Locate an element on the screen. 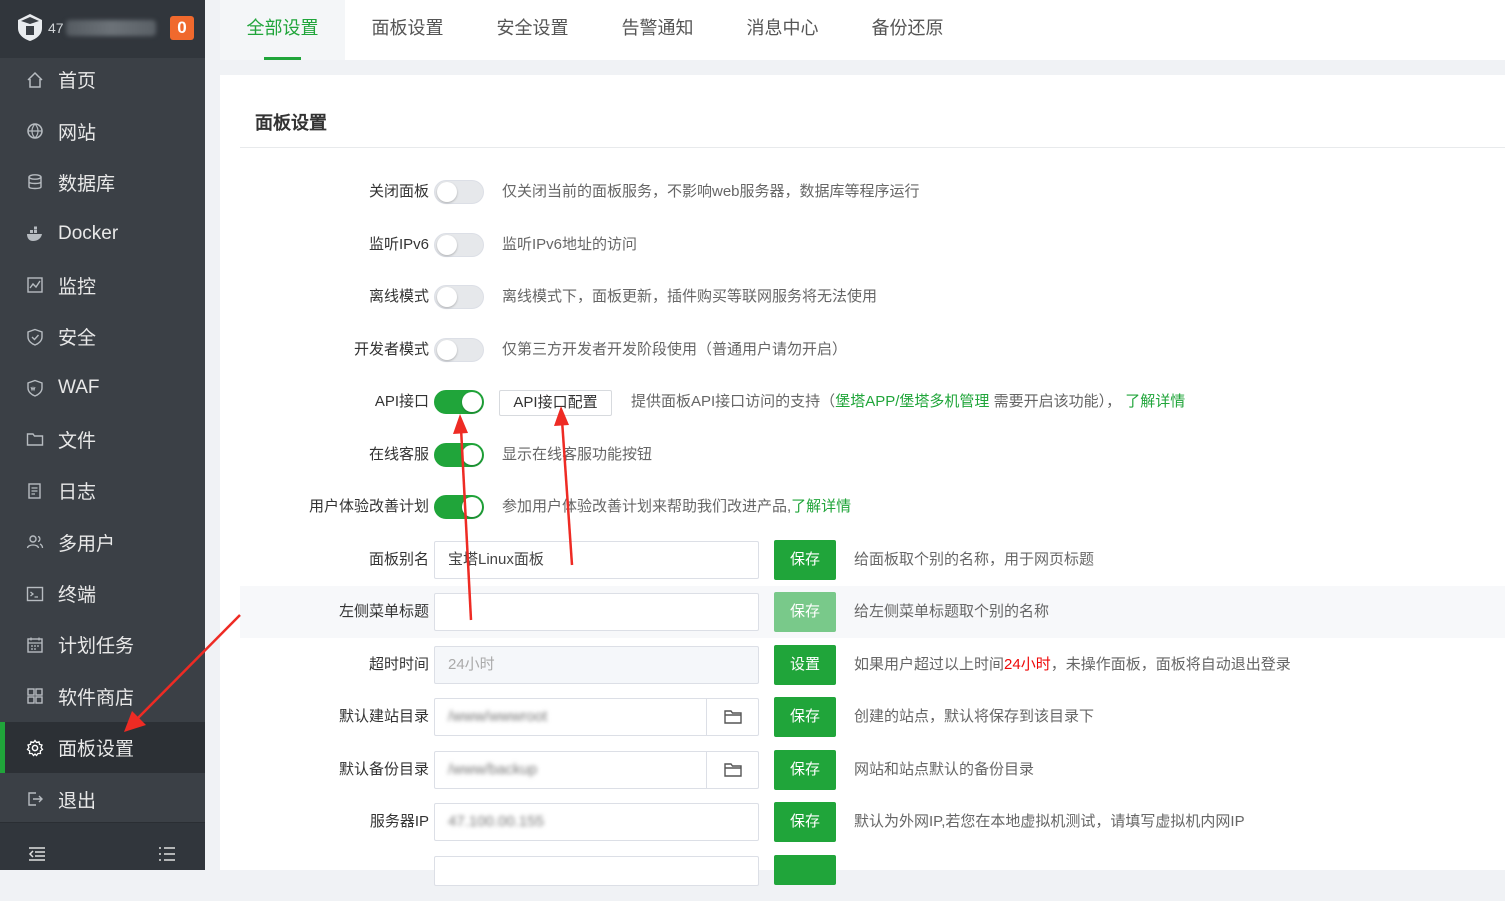  multi-machine-link: 堡塔多机管理 is located at coordinates (944, 401).